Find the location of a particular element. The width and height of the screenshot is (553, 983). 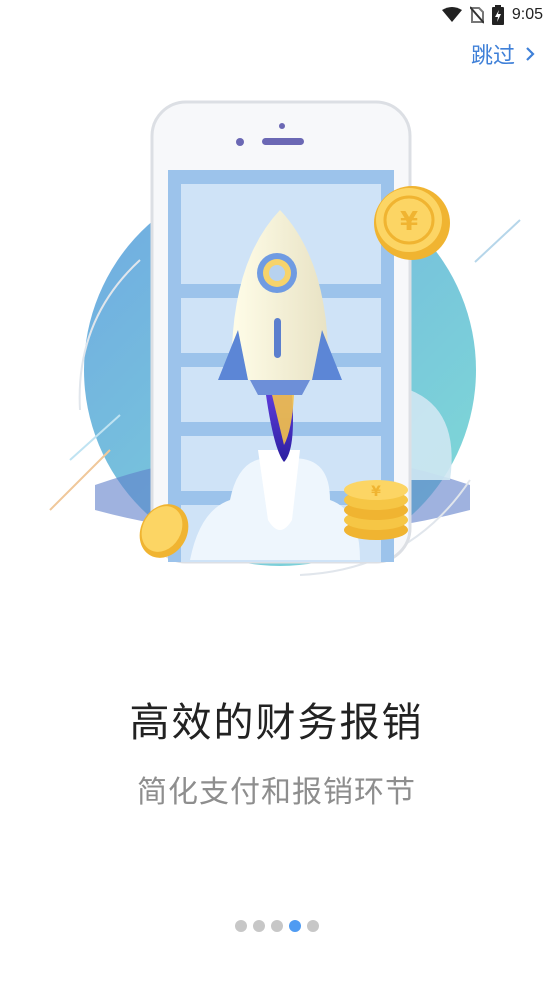

page-dot-active is located at coordinates (294, 926).